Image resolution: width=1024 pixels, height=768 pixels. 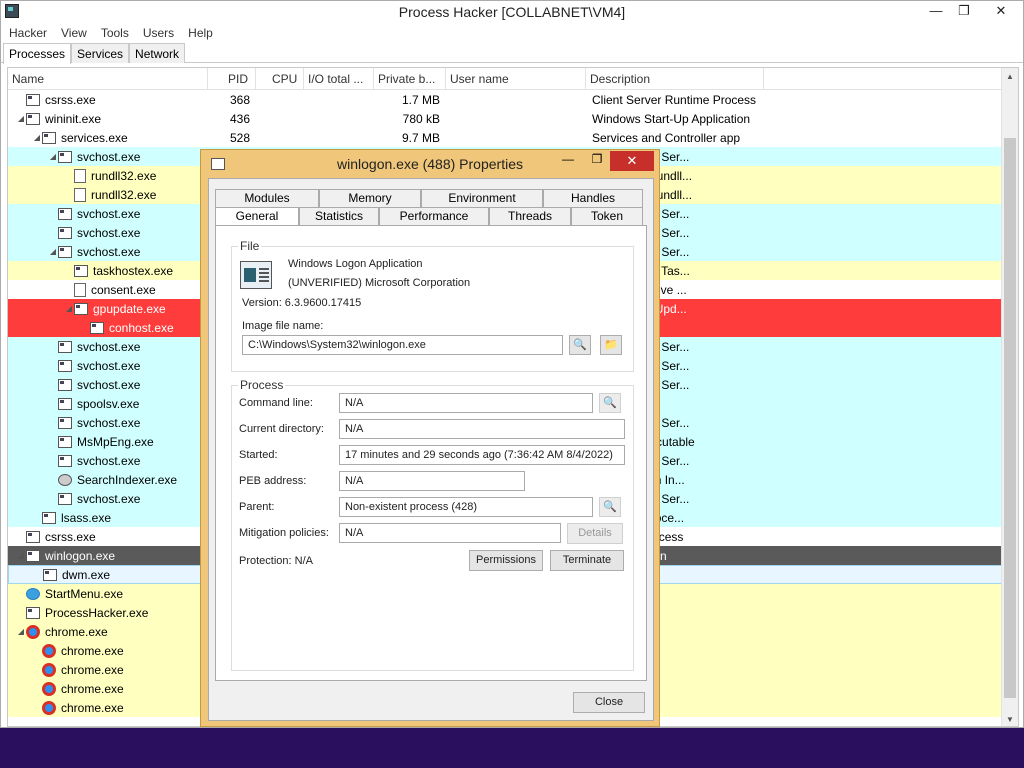 What do you see at coordinates (100, 53) in the screenshot?
I see `tab-services: Services` at bounding box center [100, 53].